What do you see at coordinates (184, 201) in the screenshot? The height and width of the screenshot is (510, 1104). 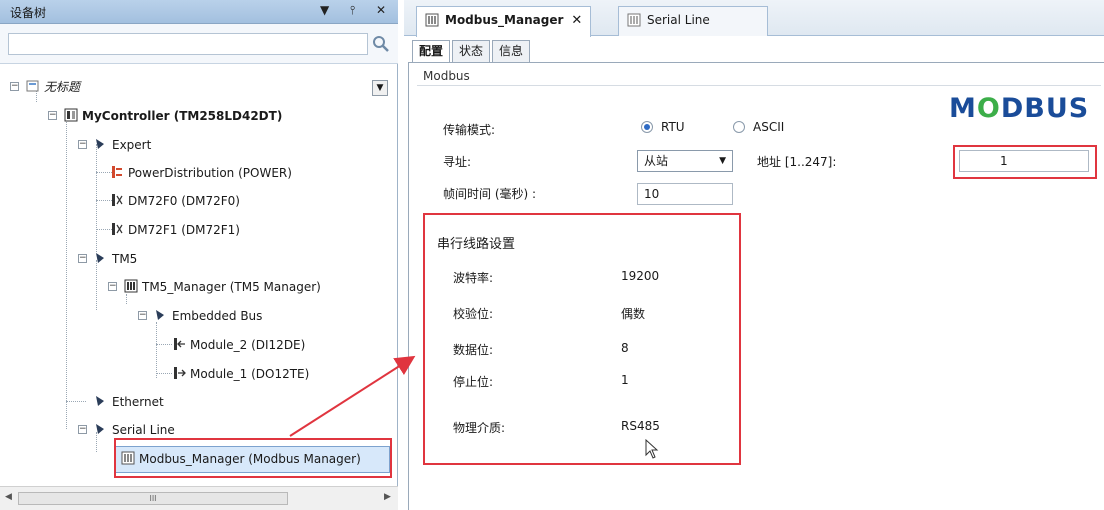 I see `tree-item-label: DM72F0 (DM72F0)` at bounding box center [184, 201].